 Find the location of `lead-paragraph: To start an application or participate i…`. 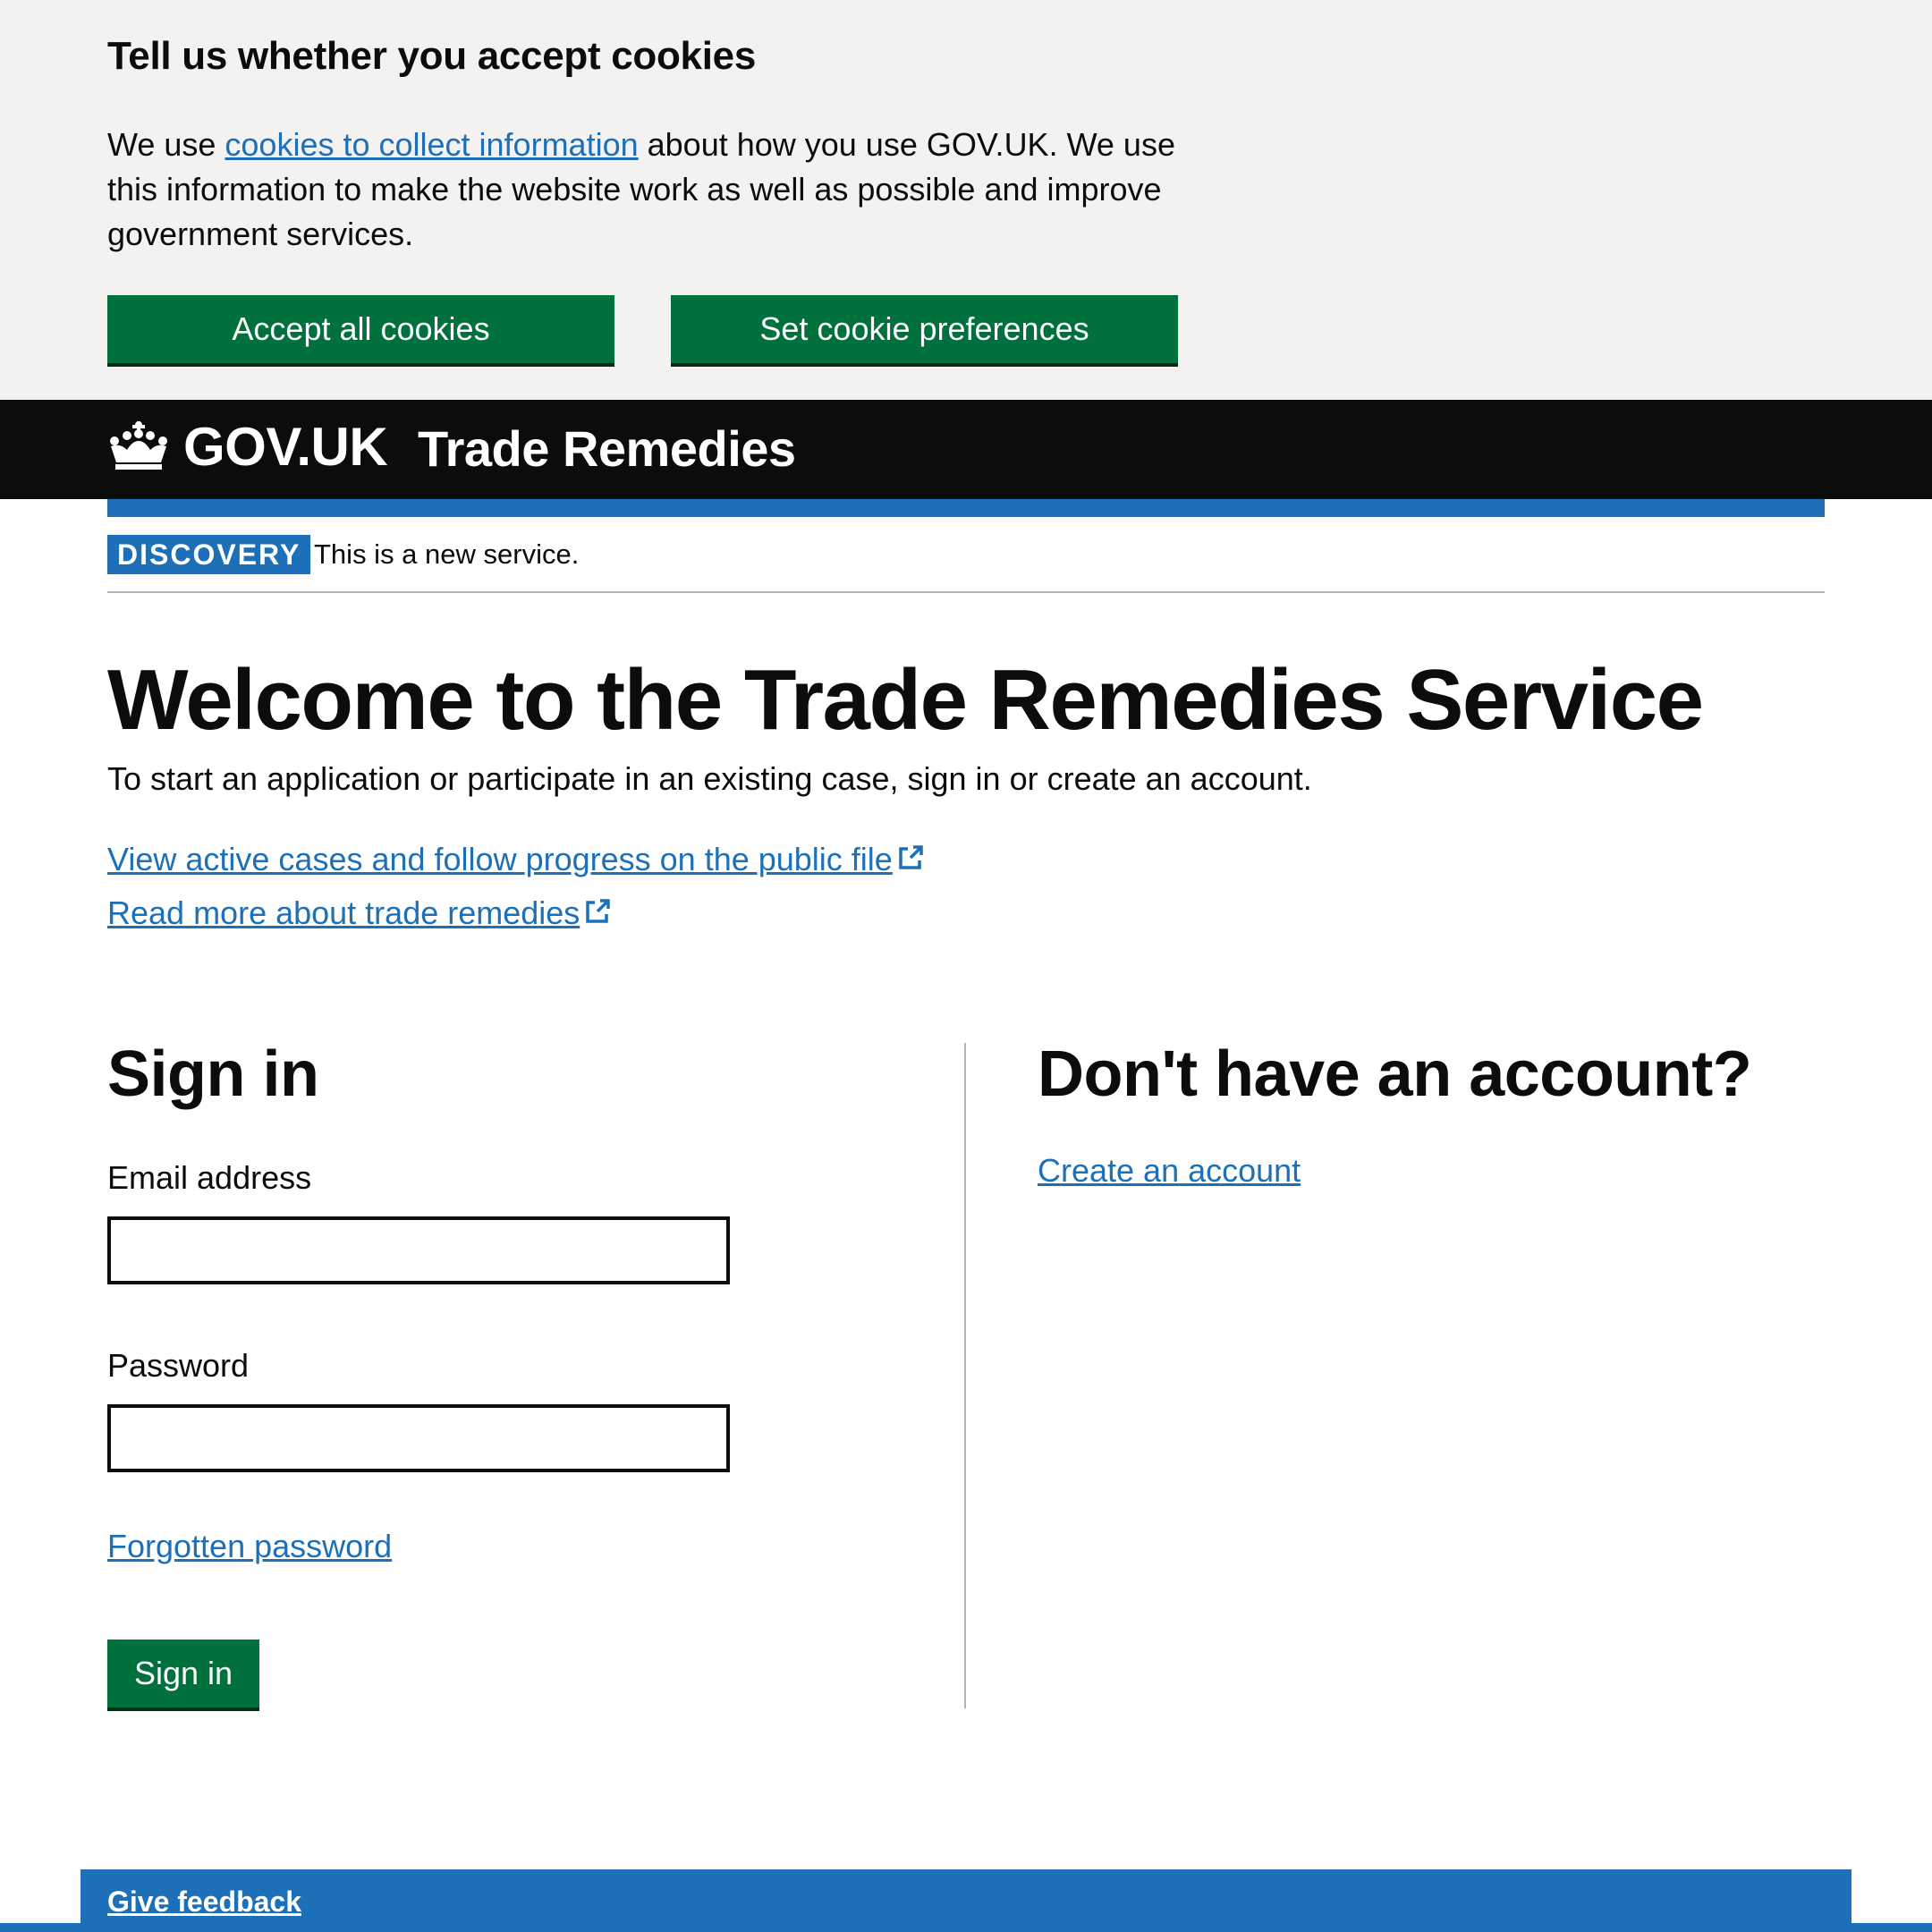

lead-paragraph: To start an application or participate i… is located at coordinates (709, 778).